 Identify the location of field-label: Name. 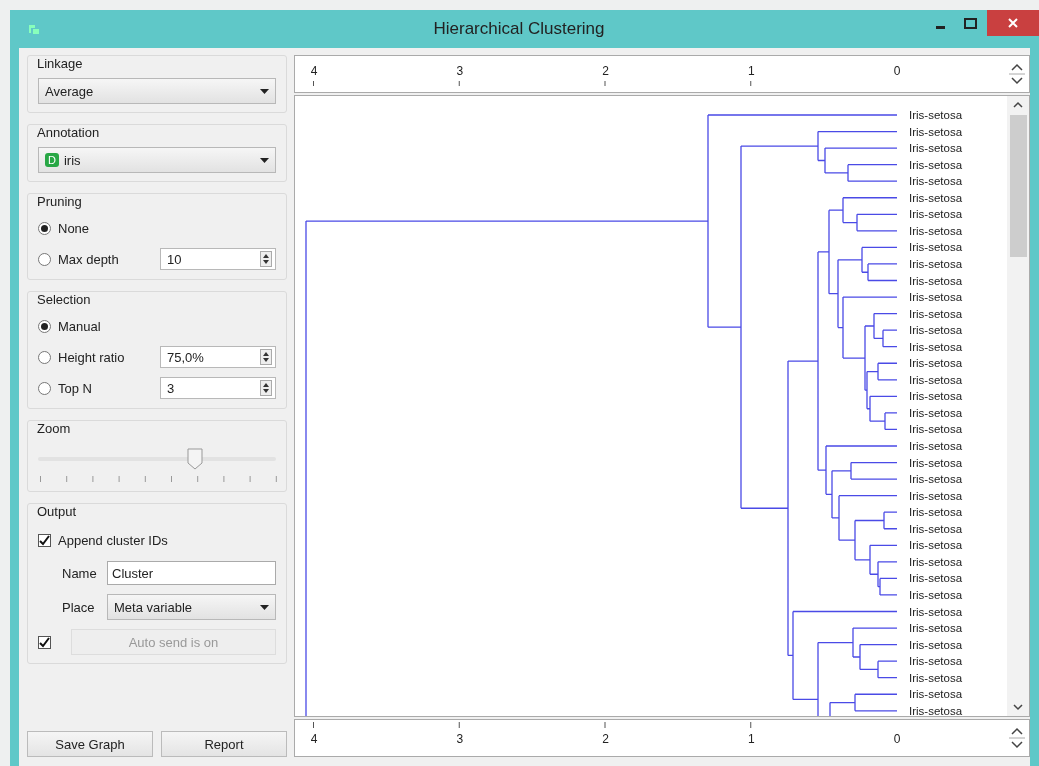
(80, 573).